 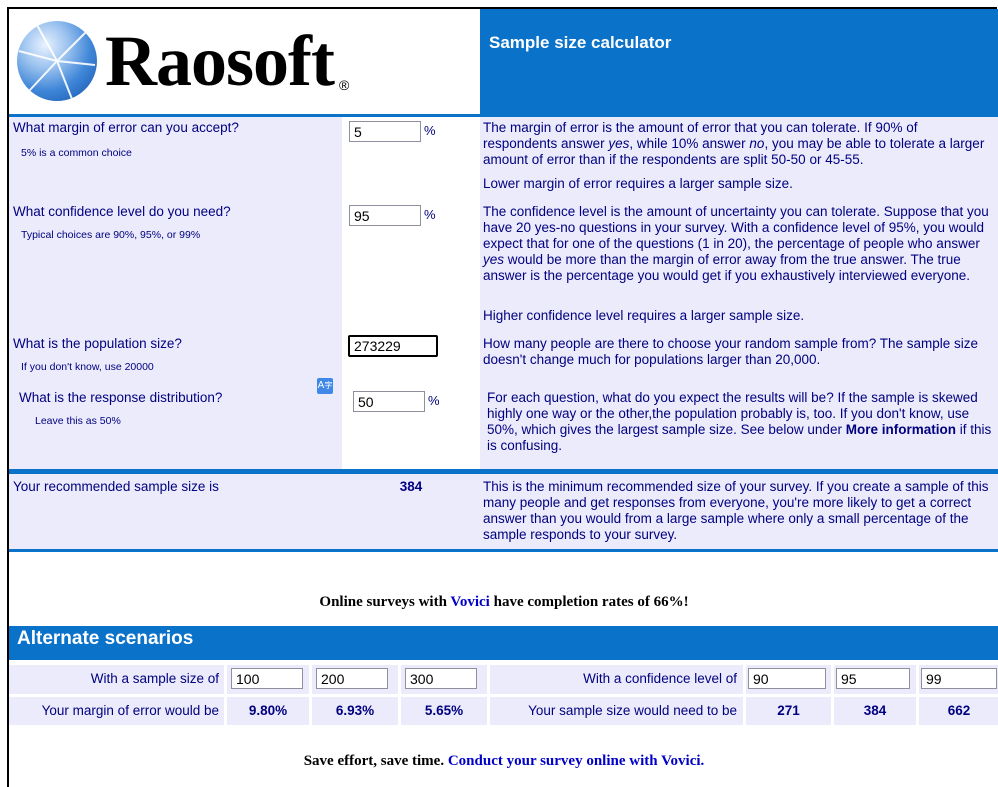 What do you see at coordinates (78, 421) in the screenshot?
I see `distribution-hint: Leave this as 50%` at bounding box center [78, 421].